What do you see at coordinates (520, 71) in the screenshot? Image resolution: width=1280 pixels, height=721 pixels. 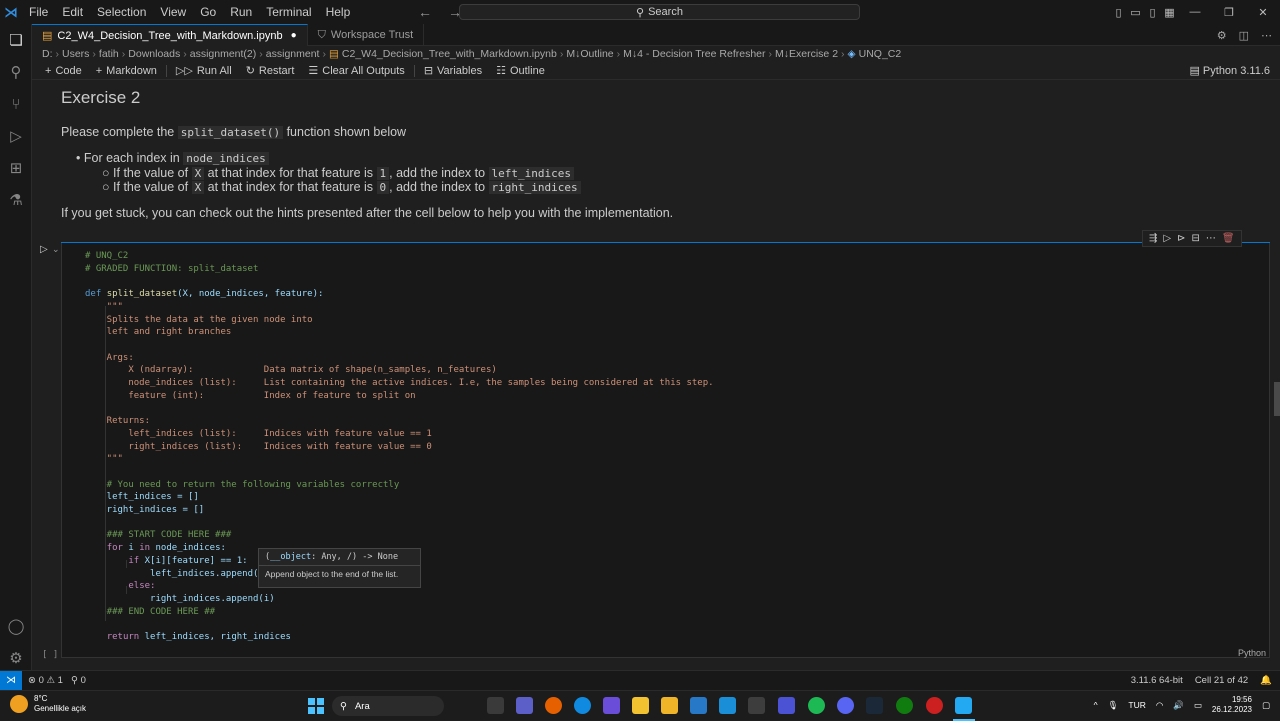 I see `outline-button: ☷ Outline` at bounding box center [520, 71].